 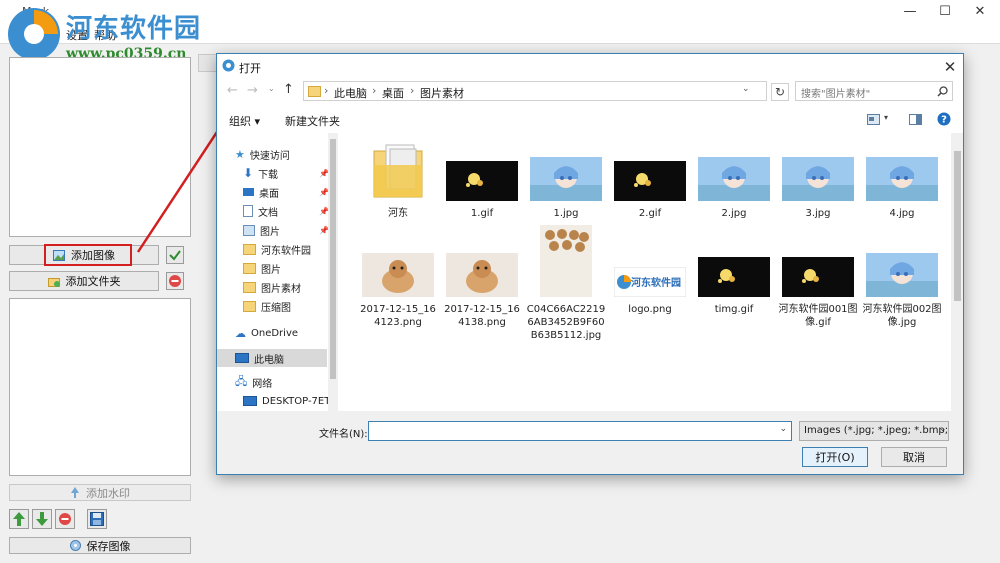 What do you see at coordinates (818, 179) in the screenshot?
I see `file-tile: 3.jpg` at bounding box center [818, 179].